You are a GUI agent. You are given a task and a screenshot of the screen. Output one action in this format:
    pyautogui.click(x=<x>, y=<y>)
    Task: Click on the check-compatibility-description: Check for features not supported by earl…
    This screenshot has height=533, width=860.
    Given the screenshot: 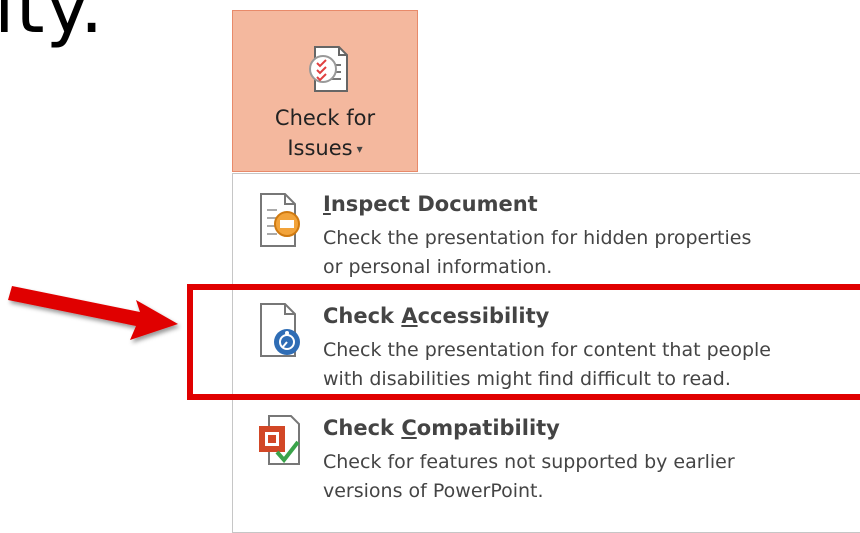 What is the action you would take?
    pyautogui.click(x=583, y=477)
    